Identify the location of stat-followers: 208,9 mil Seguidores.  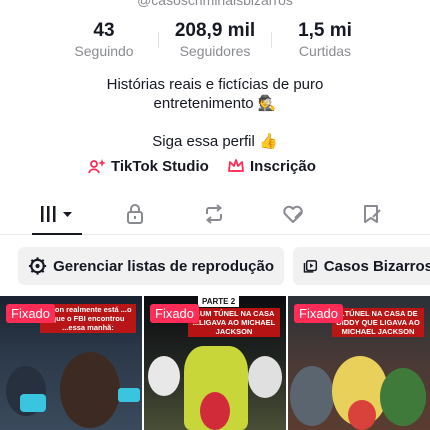
(215, 40).